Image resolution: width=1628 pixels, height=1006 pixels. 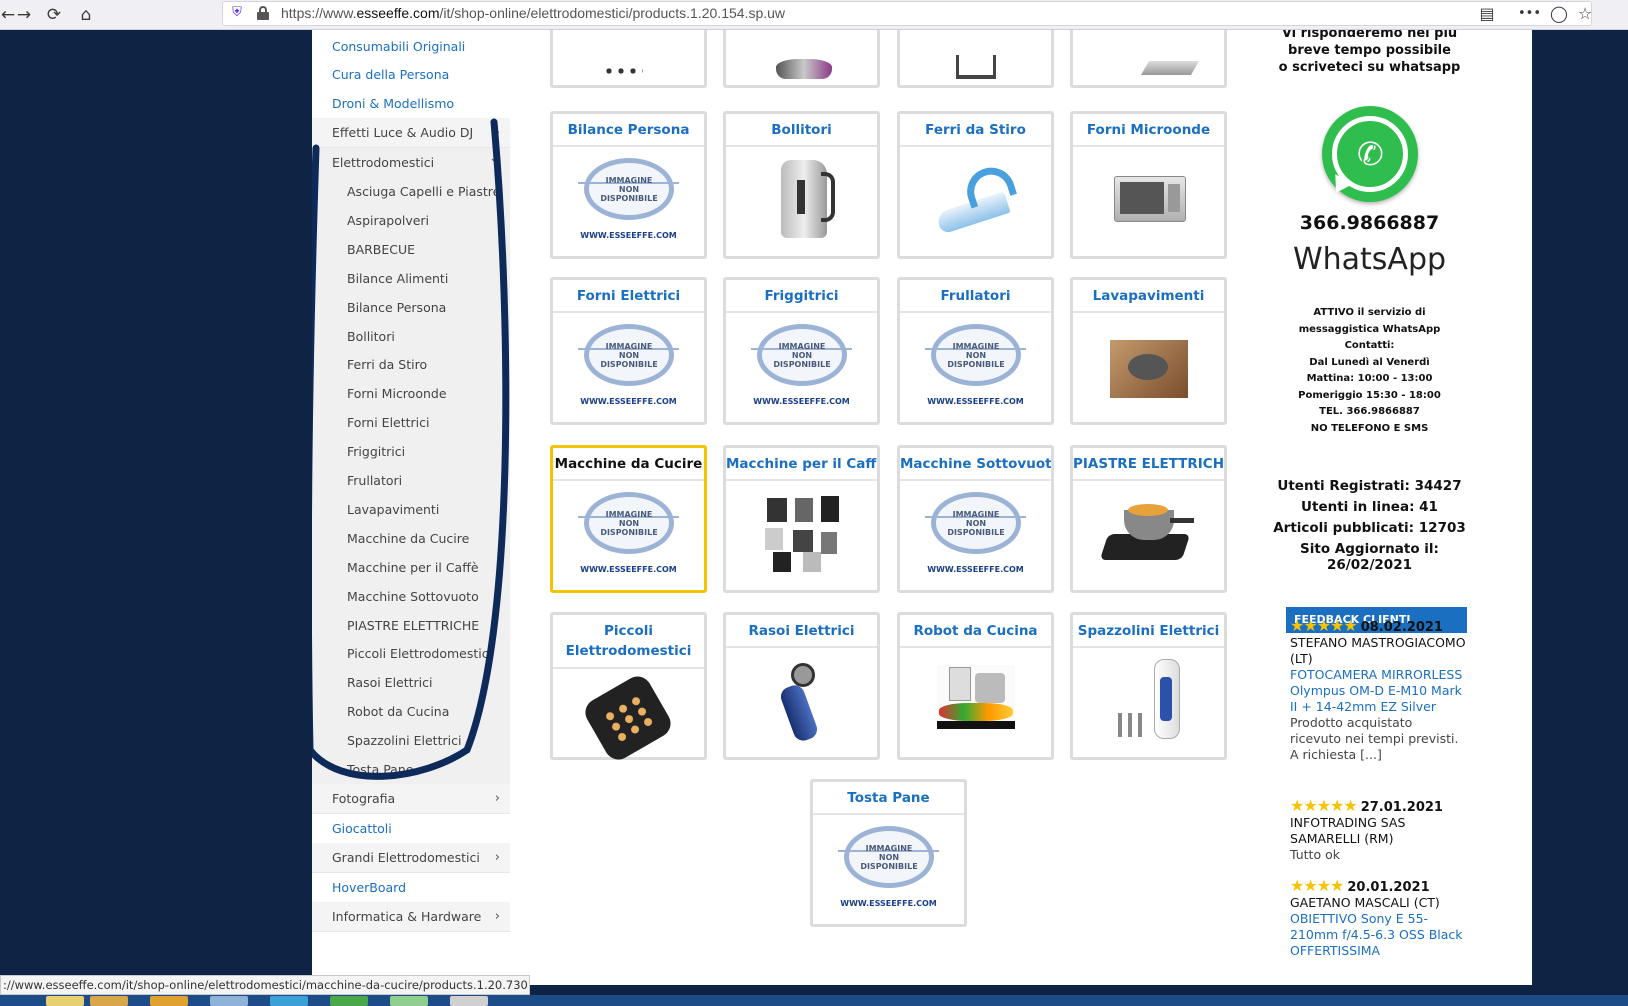 I want to click on no-image-line: DISPONIBILE, so click(x=889, y=866).